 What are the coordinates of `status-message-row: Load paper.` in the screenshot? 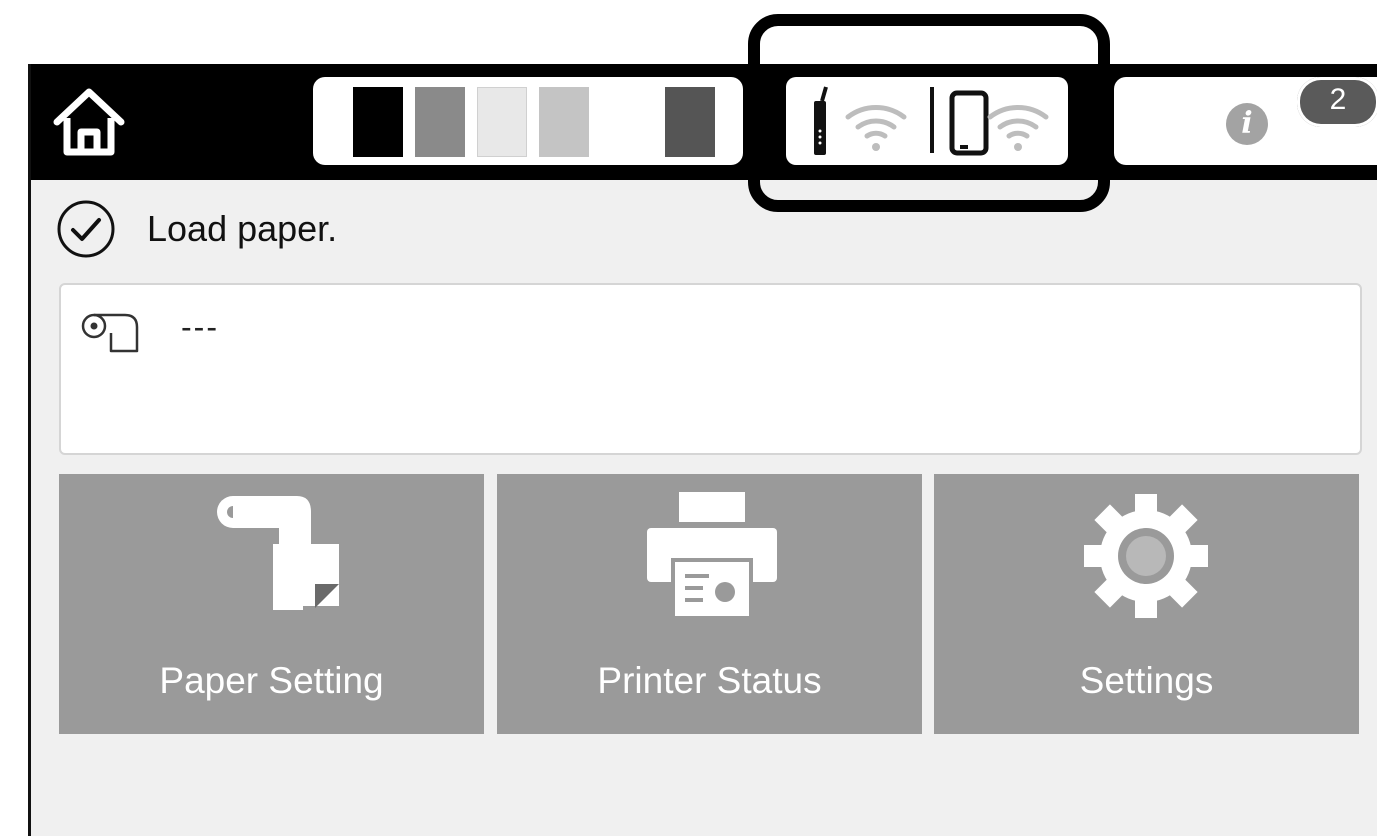 It's located at (196, 229).